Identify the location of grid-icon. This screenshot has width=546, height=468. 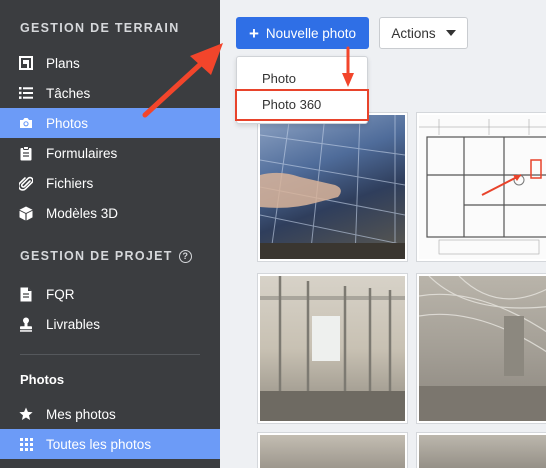
(26, 444).